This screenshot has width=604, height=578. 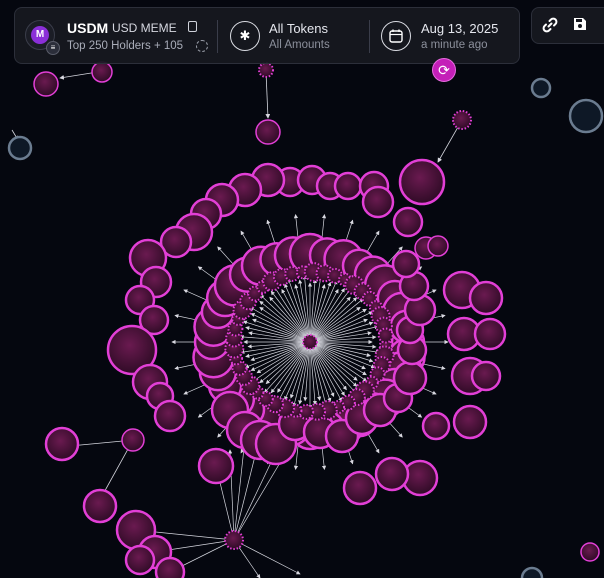 I want to click on asterisk-icon: ✱, so click(x=245, y=36).